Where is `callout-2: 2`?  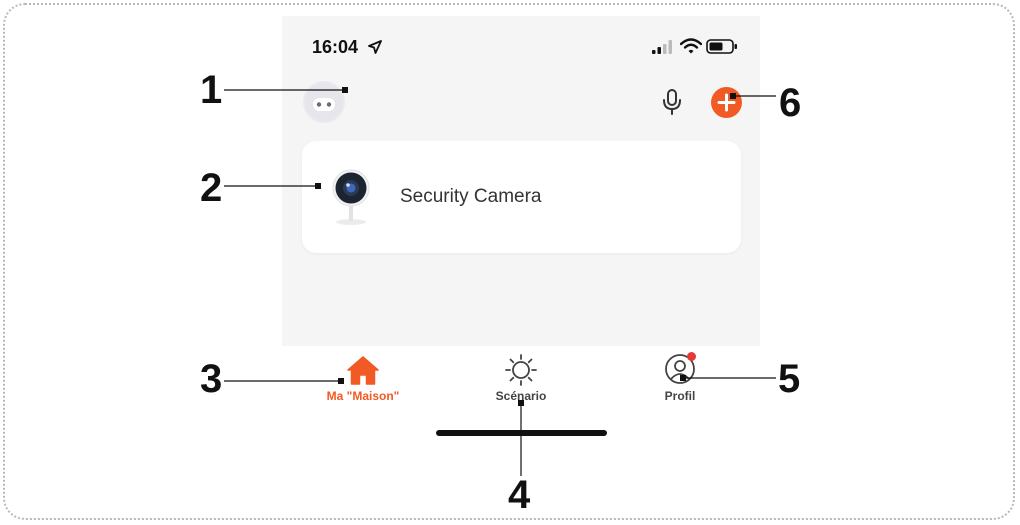
callout-2: 2 is located at coordinates (211, 188).